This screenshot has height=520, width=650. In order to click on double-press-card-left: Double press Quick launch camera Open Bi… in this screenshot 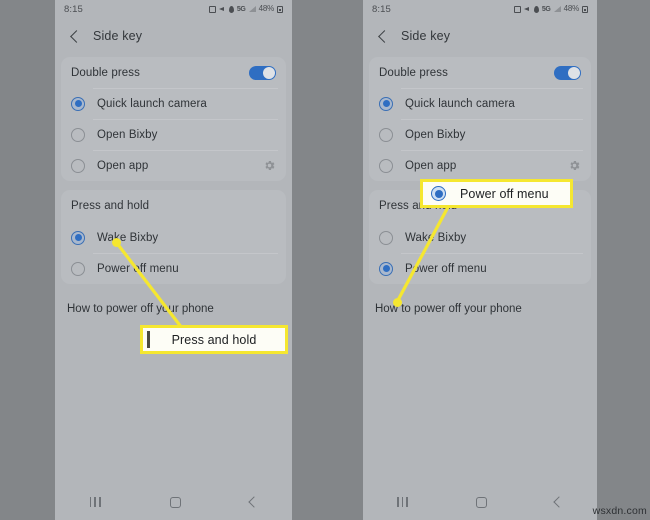, I will do `click(173, 119)`.